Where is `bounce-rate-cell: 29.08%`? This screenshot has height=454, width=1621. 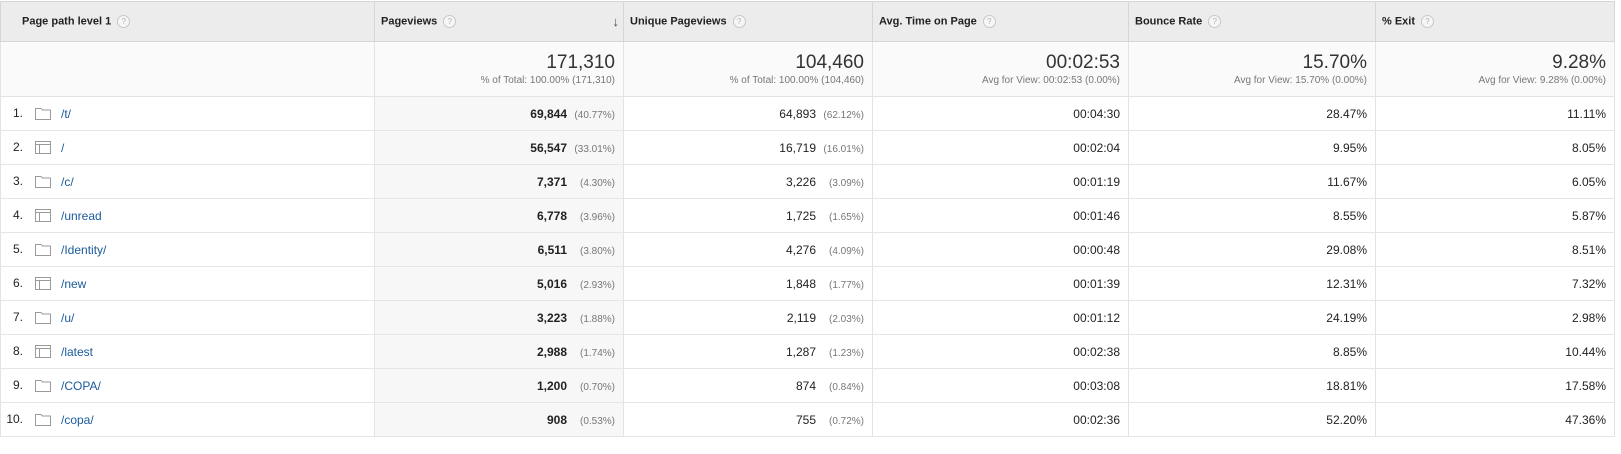 bounce-rate-cell: 29.08% is located at coordinates (1252, 249).